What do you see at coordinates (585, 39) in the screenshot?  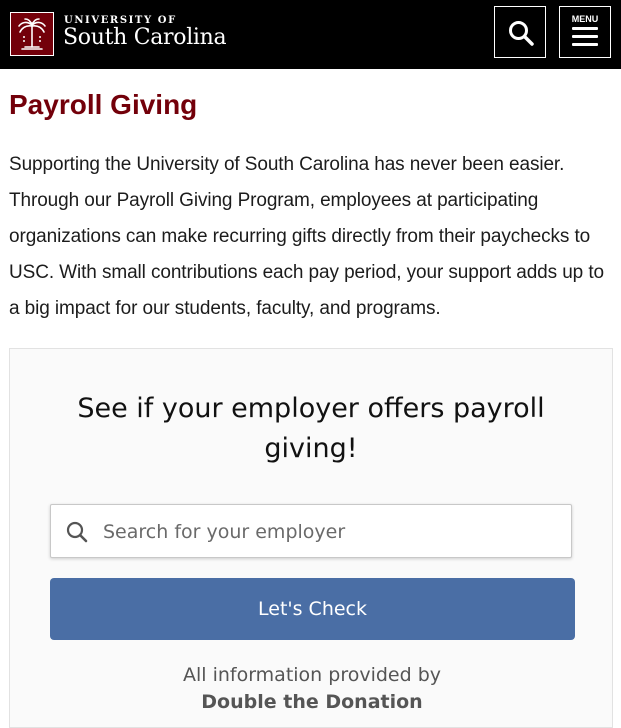 I see `hamburger-menu-icon` at bounding box center [585, 39].